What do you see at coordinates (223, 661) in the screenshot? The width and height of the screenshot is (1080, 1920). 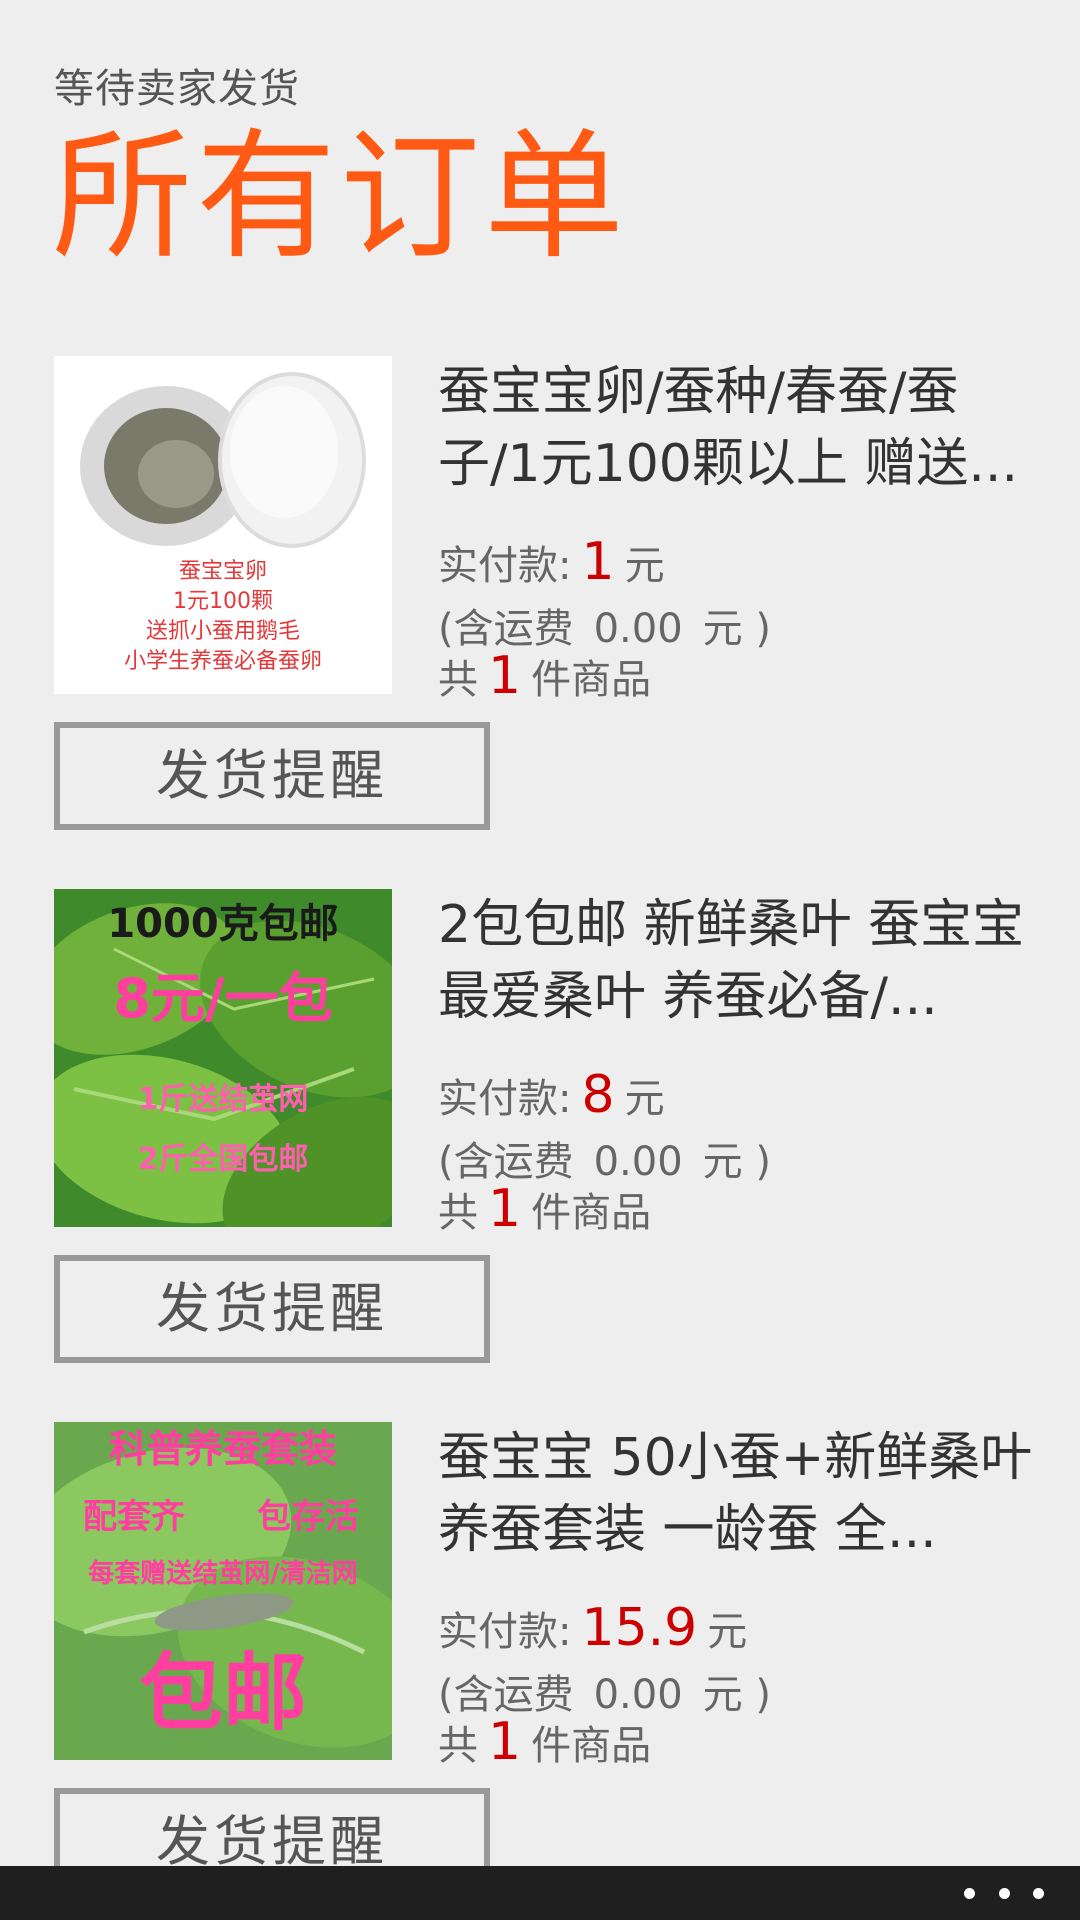 I see `image-caption: 小学生养蚕必备蚕卵` at bounding box center [223, 661].